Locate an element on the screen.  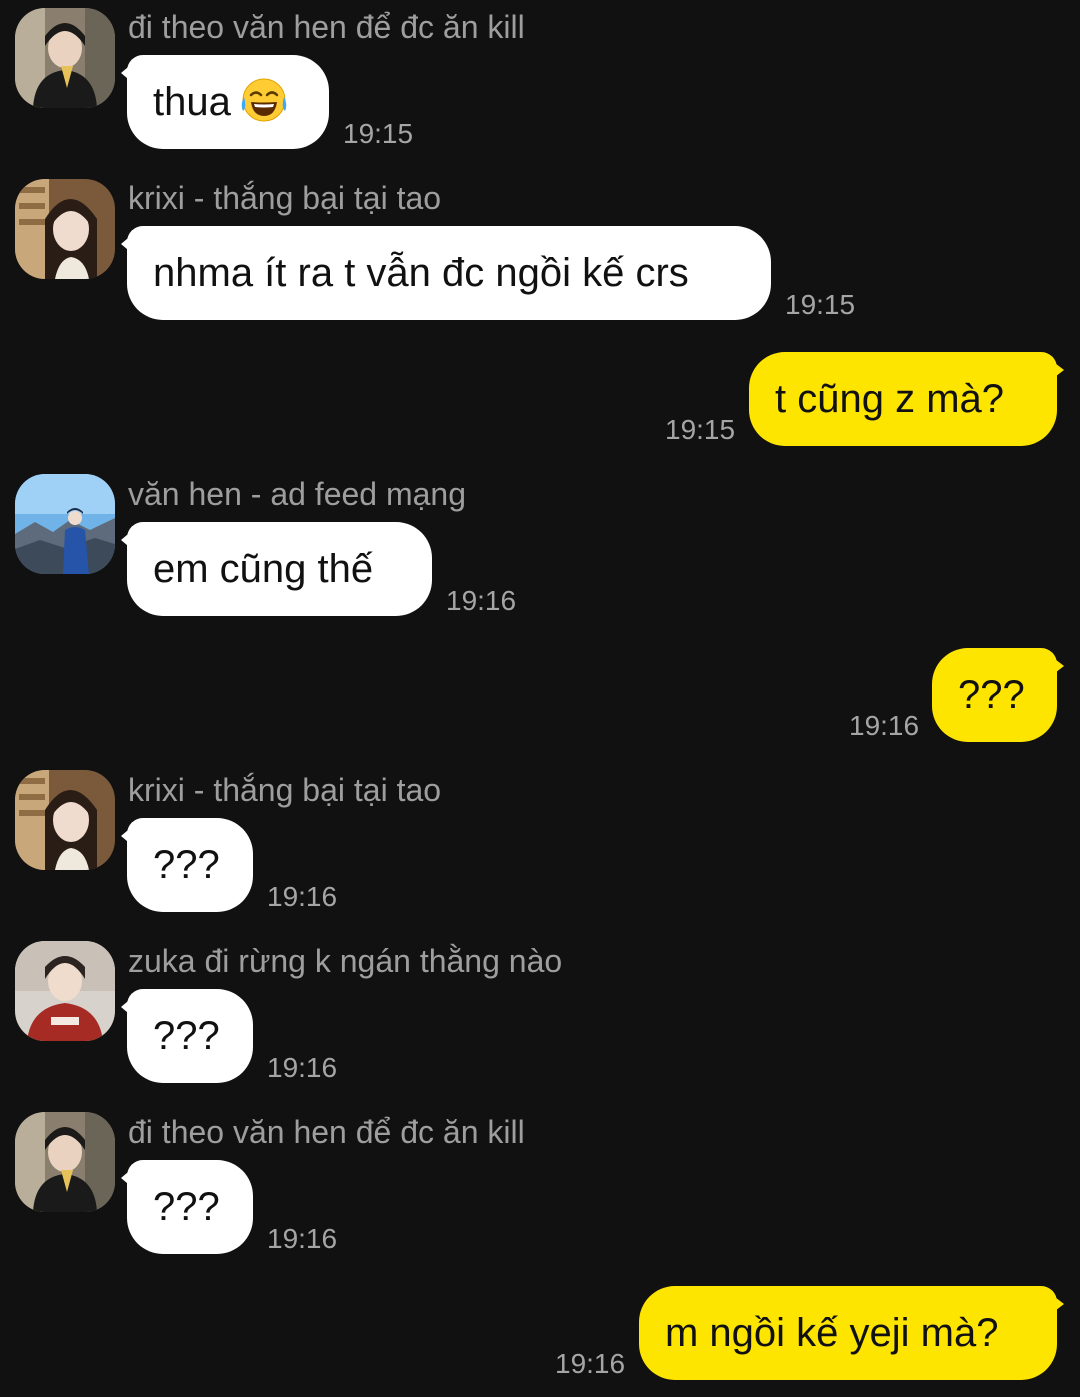
message-bubble: nhma ít ra t vẫn đc ngồi kế crs is located at coordinates (446, 273).